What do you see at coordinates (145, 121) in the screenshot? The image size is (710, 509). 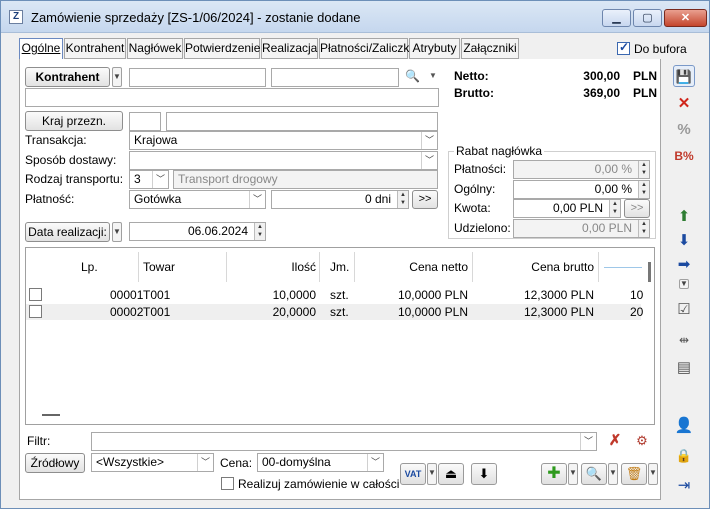 I see `kraj-code-field` at bounding box center [145, 121].